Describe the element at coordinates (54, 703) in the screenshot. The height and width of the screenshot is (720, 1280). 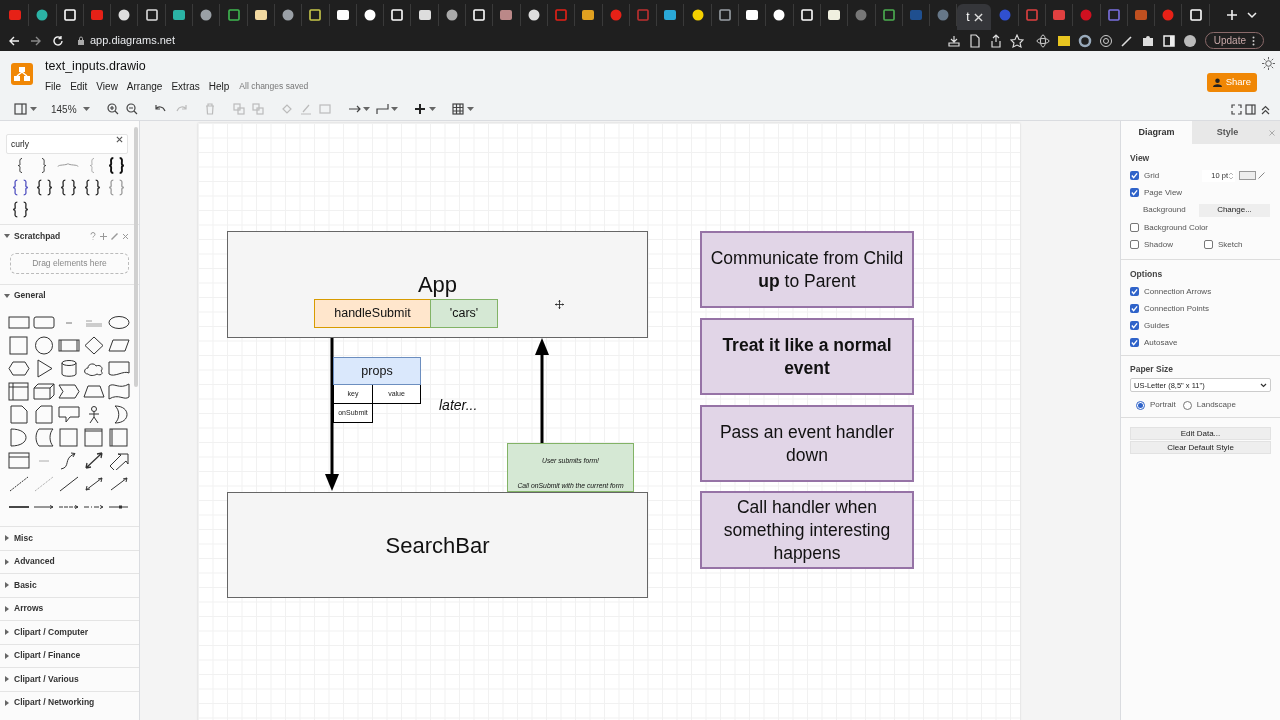
I see `section-header: Clipart / Networking` at that location.